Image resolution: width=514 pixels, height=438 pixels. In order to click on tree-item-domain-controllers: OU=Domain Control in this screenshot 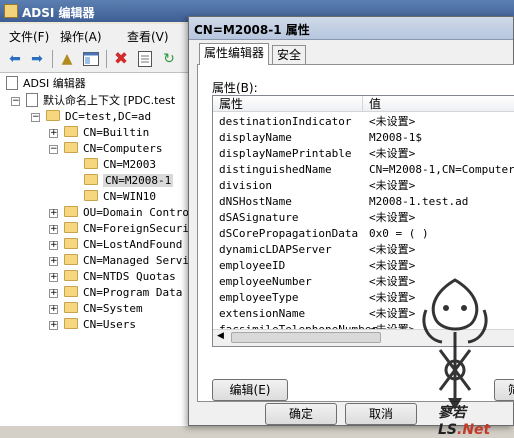, I will do `click(130, 213)`.